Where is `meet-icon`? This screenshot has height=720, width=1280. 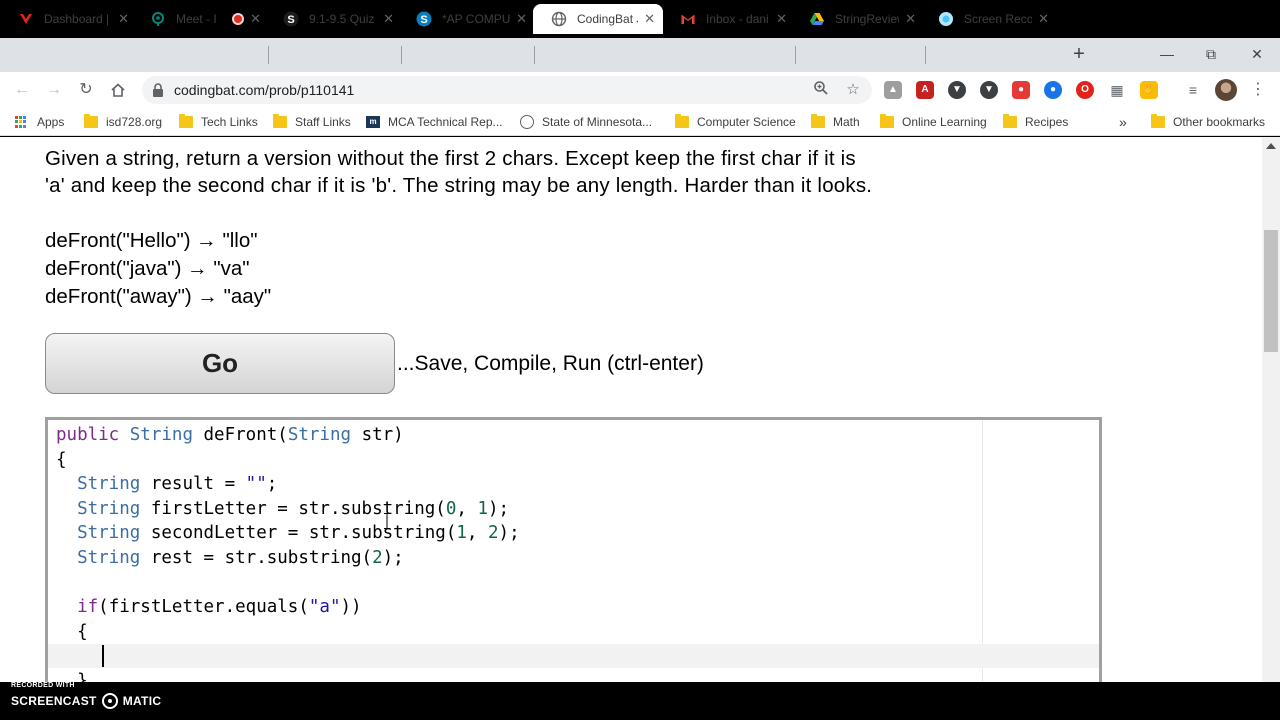
meet-icon is located at coordinates (158, 19).